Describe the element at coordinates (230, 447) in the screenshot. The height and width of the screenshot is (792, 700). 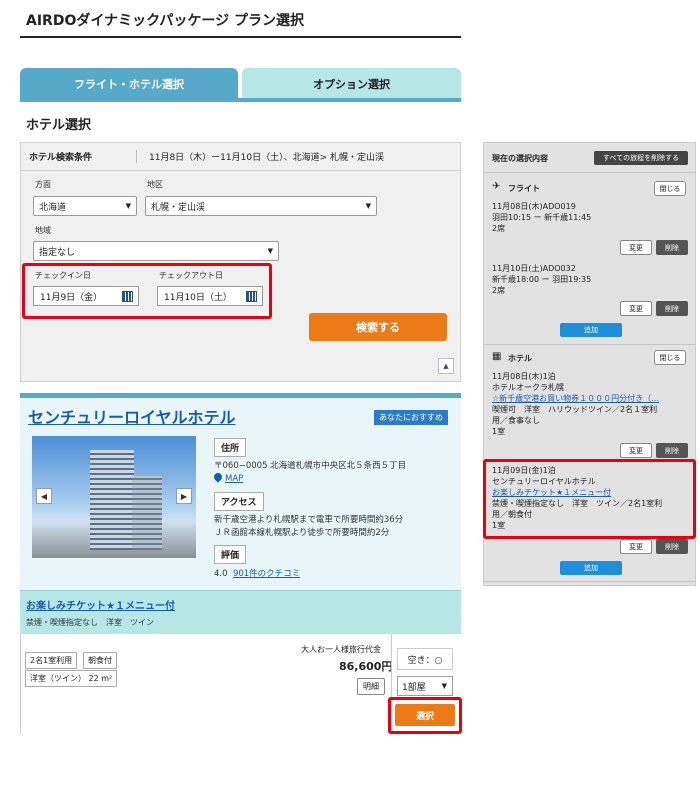
I see `address-tag: 住所` at that location.